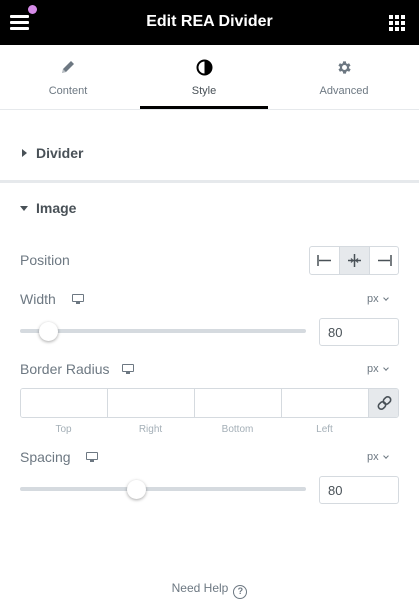 This screenshot has height=609, width=419. Describe the element at coordinates (238, 403) in the screenshot. I see `border-radius-bottom-input` at that location.